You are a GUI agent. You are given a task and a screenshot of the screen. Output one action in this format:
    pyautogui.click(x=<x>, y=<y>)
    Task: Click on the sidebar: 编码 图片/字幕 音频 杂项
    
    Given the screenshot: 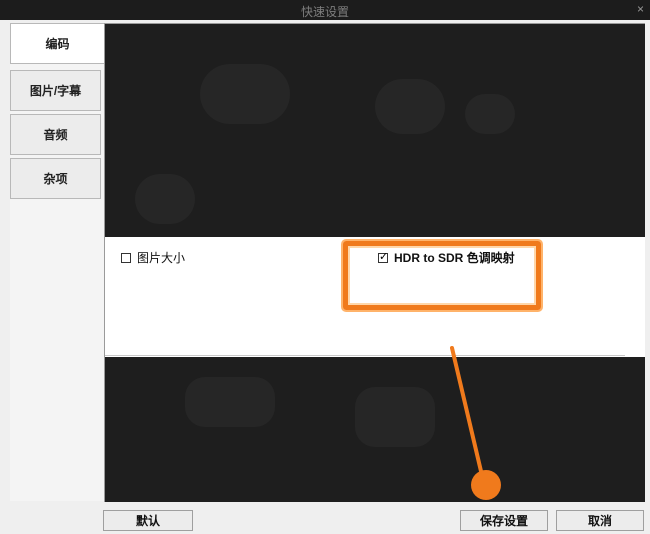 What is the action you would take?
    pyautogui.click(x=57, y=262)
    